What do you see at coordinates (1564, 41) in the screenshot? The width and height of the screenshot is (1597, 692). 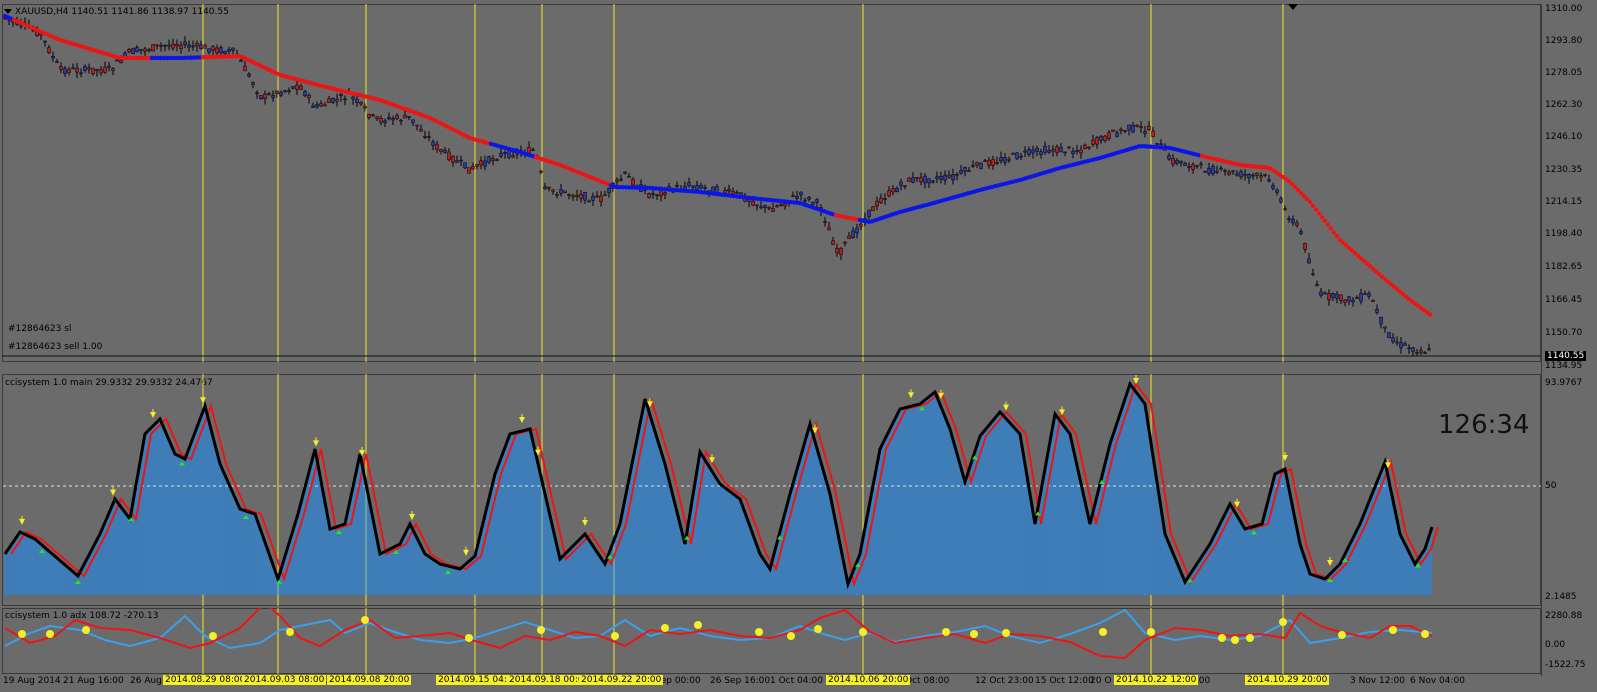 I see `price-axis-label: 1293.80` at bounding box center [1564, 41].